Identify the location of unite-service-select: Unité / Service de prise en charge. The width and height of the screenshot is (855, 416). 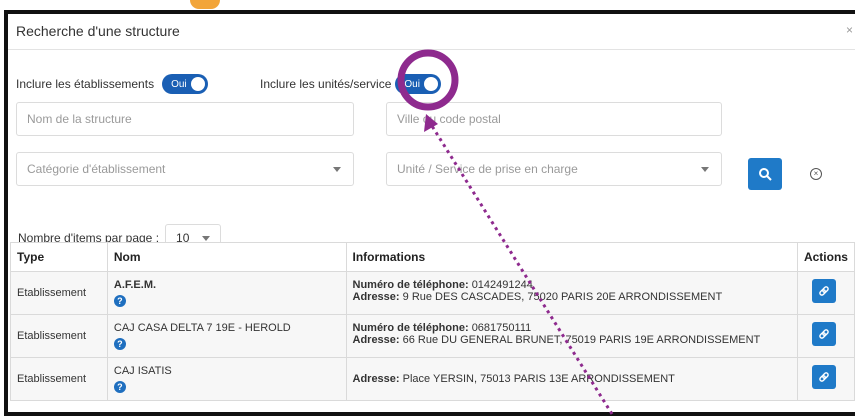
(554, 169).